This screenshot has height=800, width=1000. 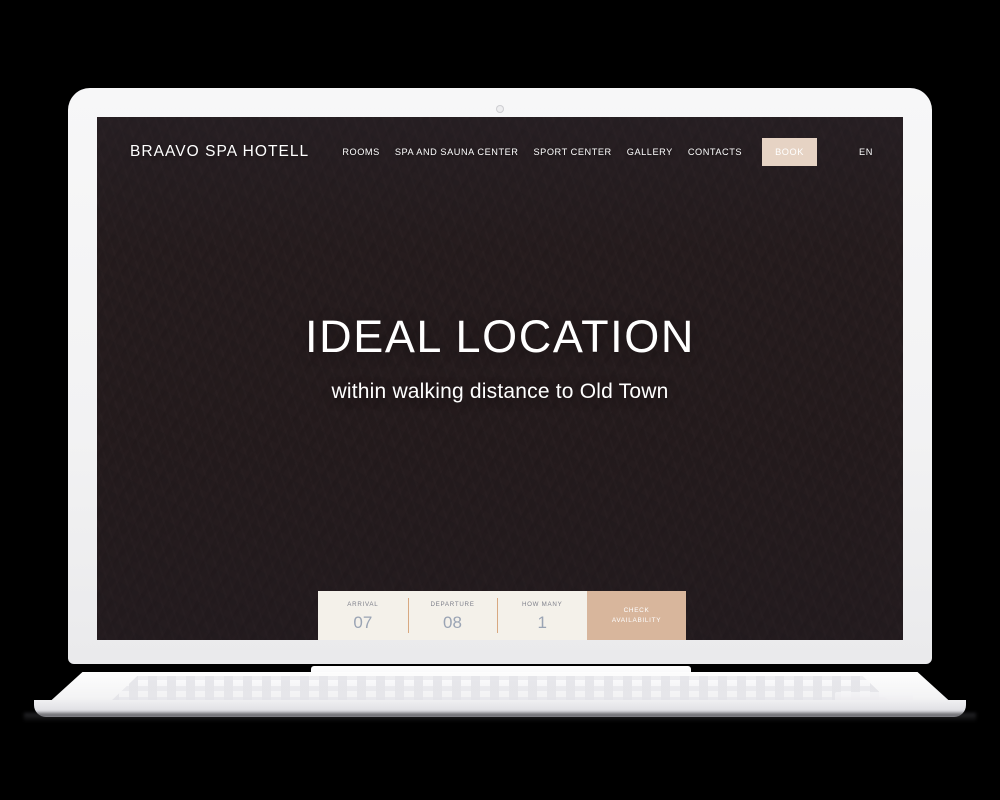 I want to click on booking-value-departure: 08, so click(x=452, y=622).